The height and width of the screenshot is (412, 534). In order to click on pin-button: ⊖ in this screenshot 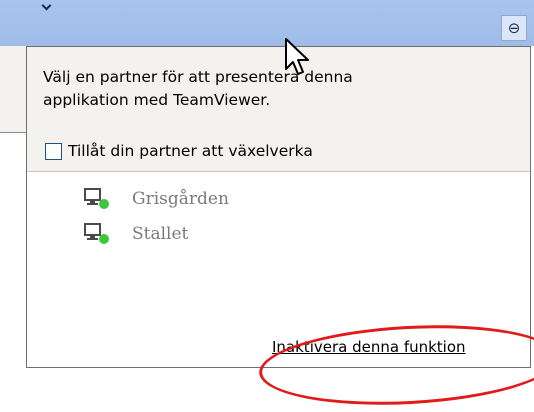, I will do `click(514, 28)`.